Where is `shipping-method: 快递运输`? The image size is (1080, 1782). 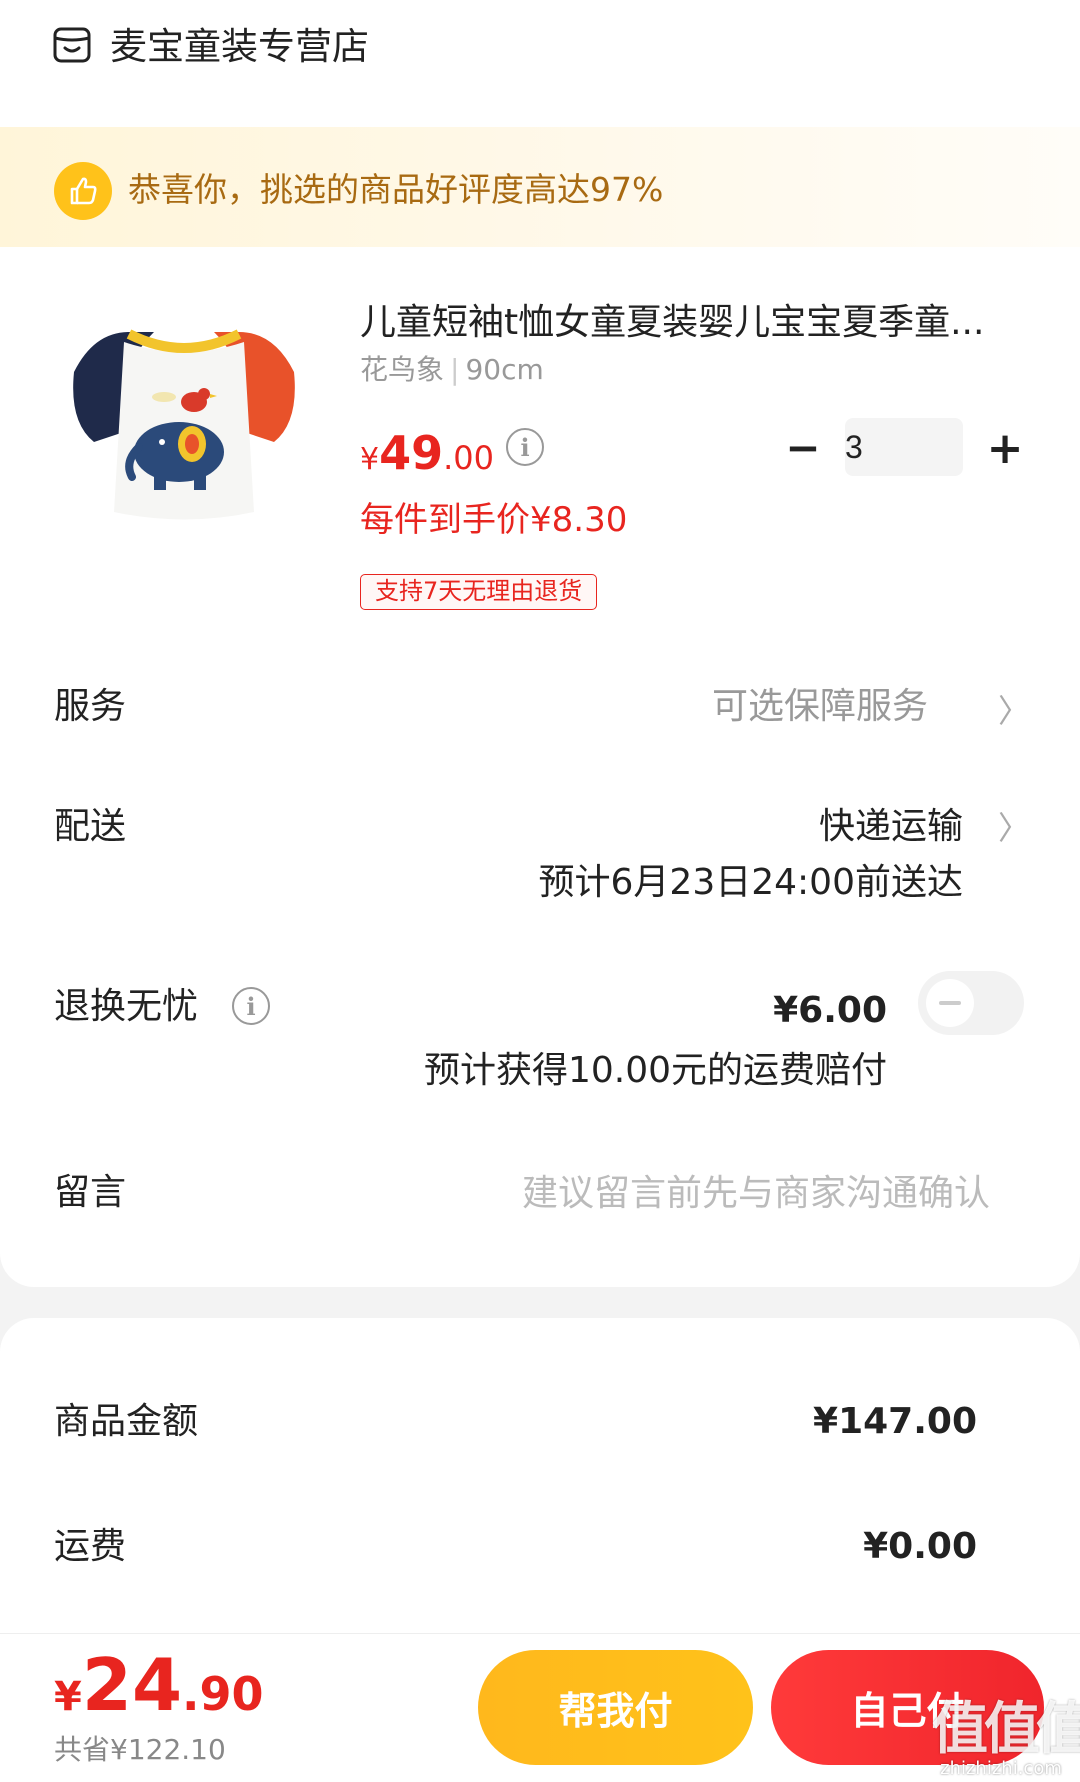 shipping-method: 快递运输 is located at coordinates (891, 827).